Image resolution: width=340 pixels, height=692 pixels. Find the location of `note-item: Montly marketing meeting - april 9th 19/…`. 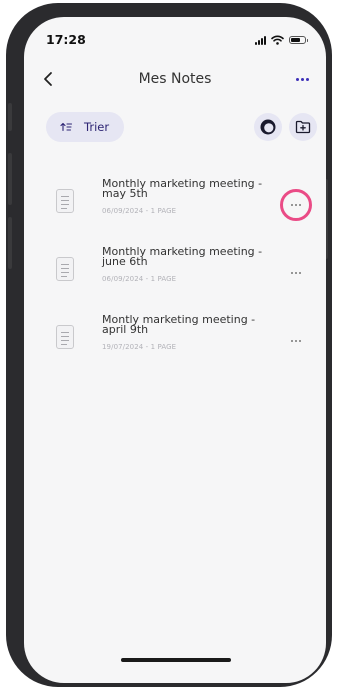

note-item: Montly marketing meeting - april 9th 19/… is located at coordinates (175, 337).